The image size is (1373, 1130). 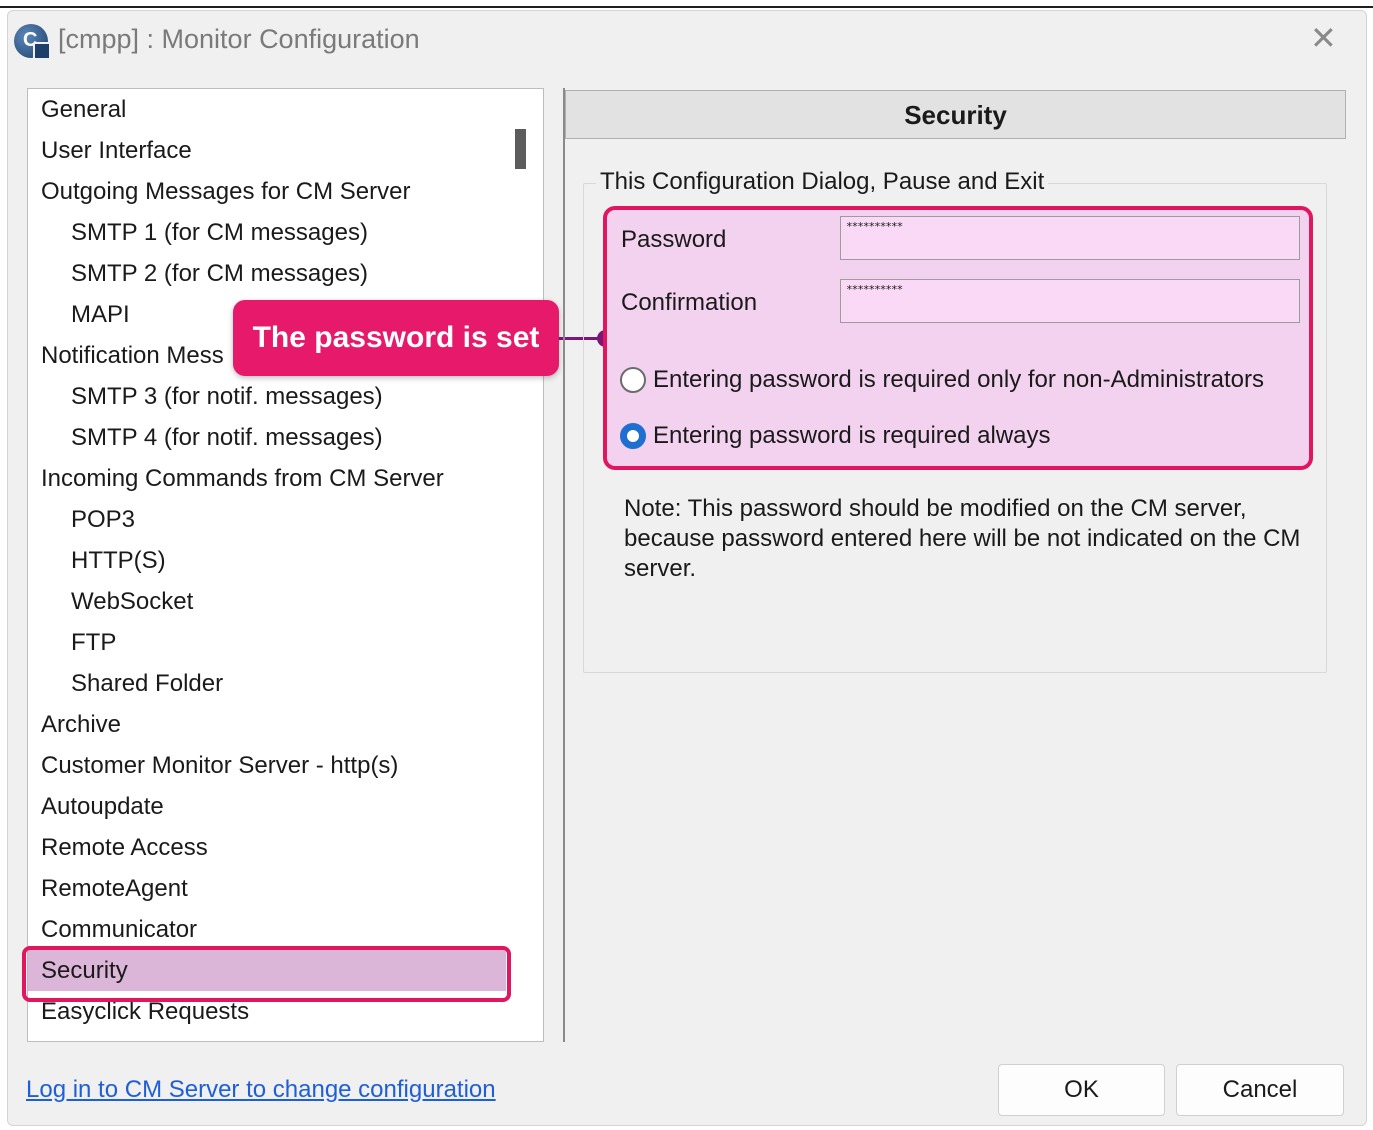 I want to click on tree-item-user-interface: User Interface, so click(x=267, y=150).